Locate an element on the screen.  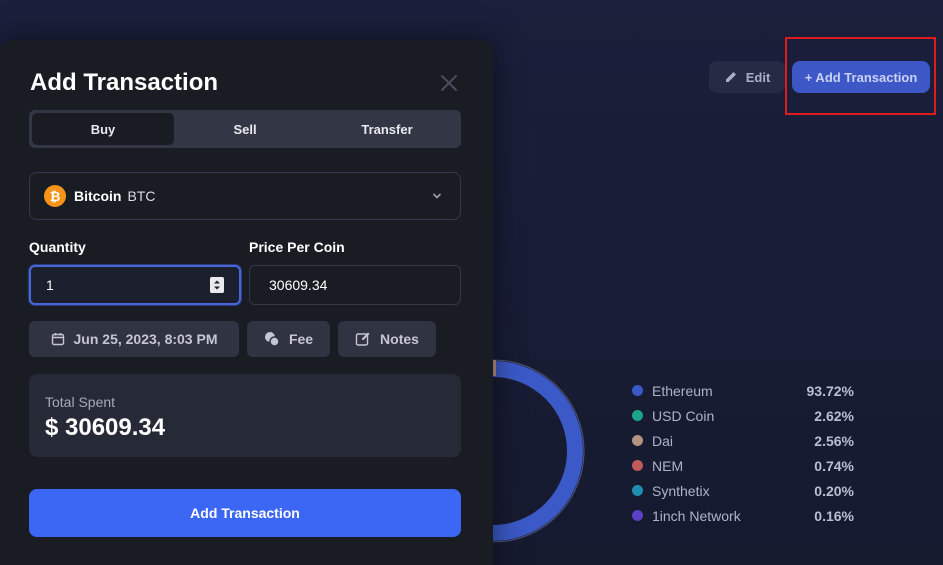
legend-item: 1inch Network 0.16% is located at coordinates (743, 515).